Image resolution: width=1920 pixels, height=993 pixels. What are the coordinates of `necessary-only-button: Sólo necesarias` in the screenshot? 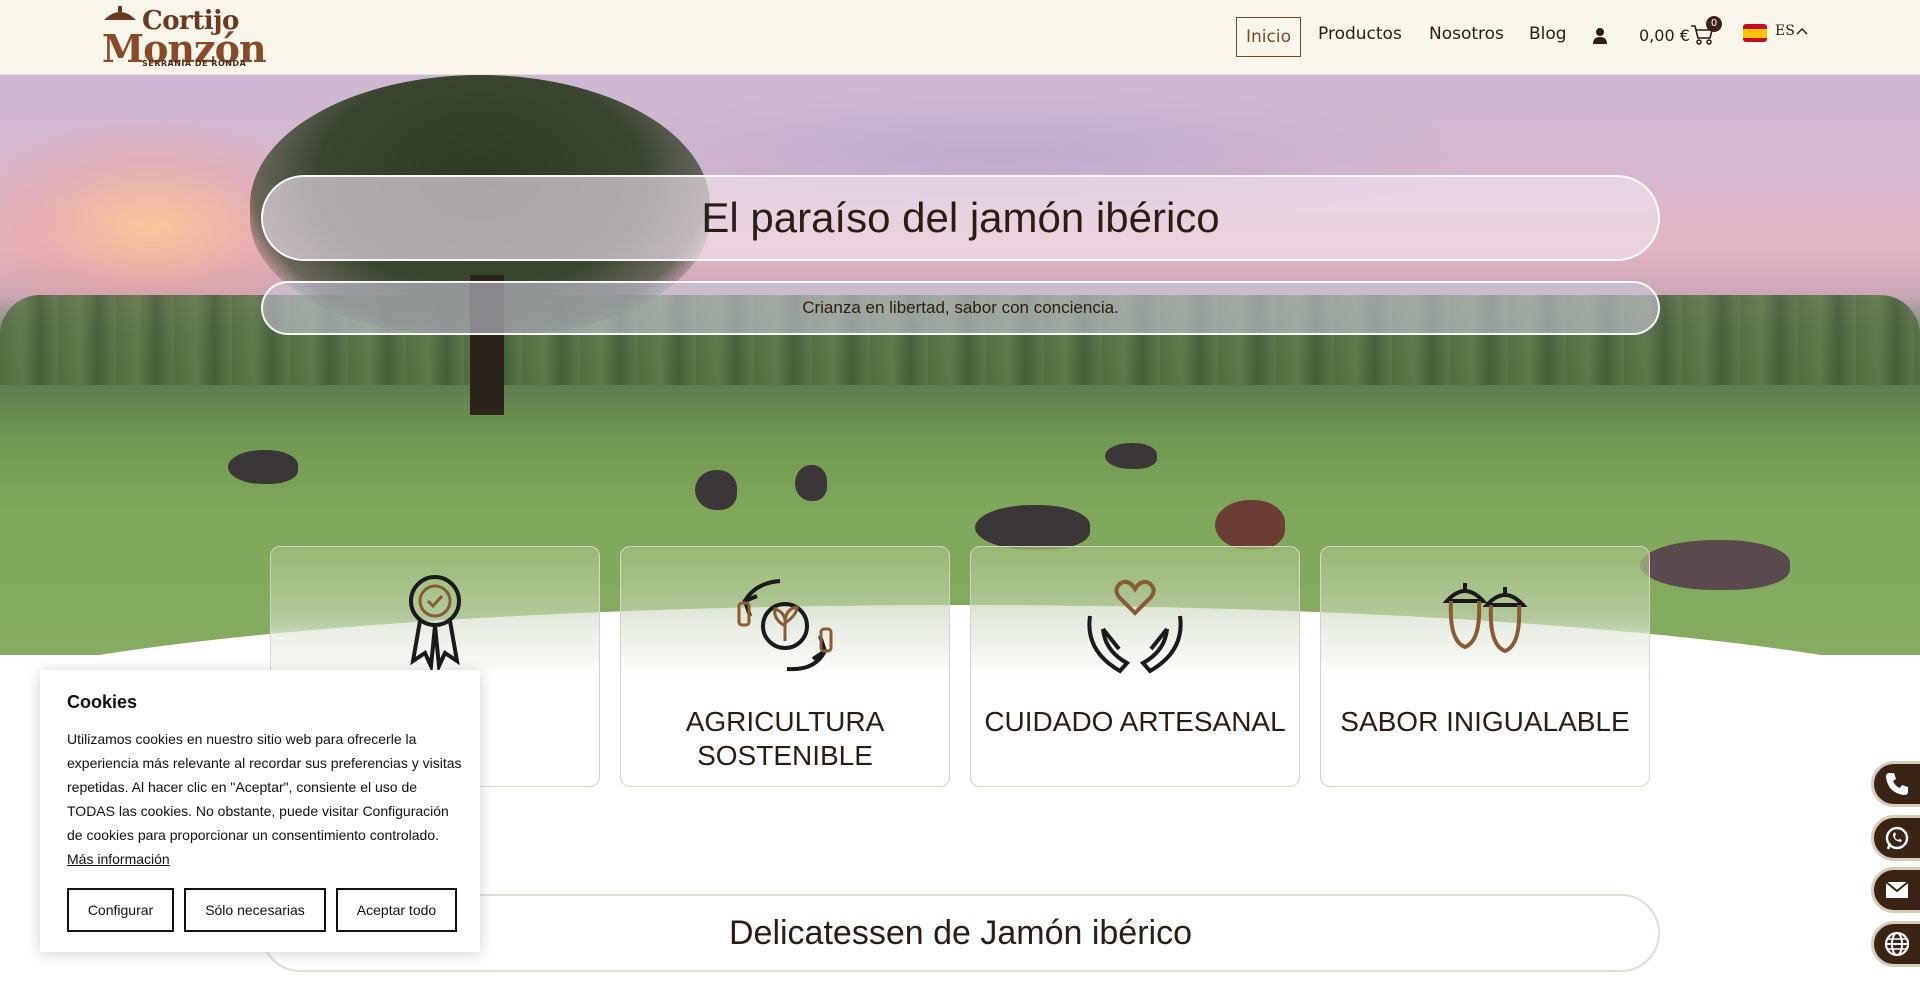 It's located at (255, 910).